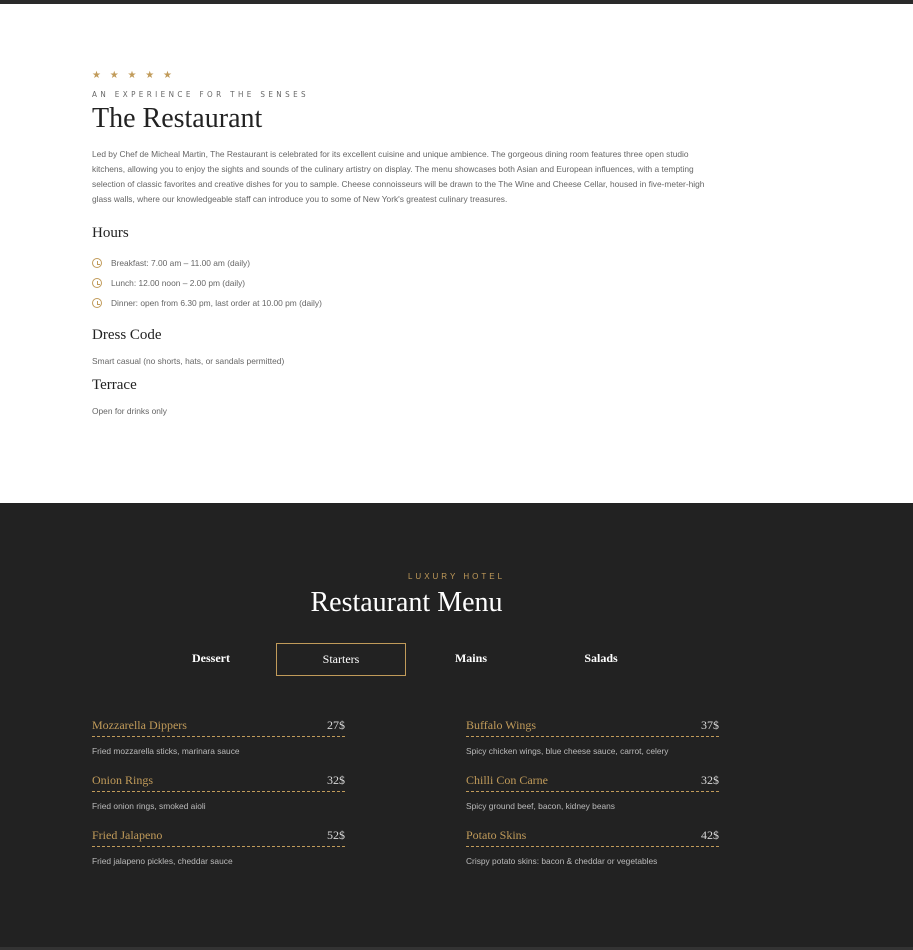 Image resolution: width=913 pixels, height=950 pixels. I want to click on menu-item-price: 37$, so click(710, 725).